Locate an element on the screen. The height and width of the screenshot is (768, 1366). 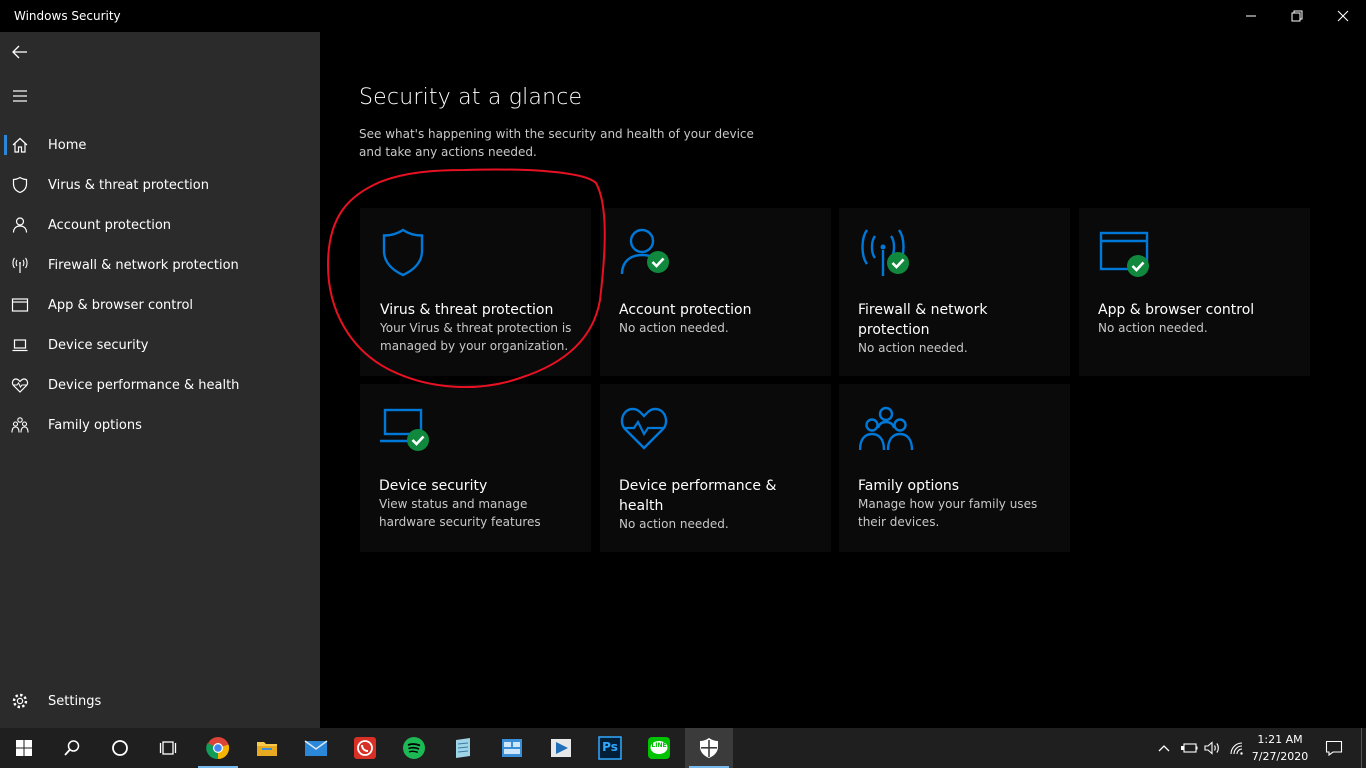
cortana-button is located at coordinates (120, 748).